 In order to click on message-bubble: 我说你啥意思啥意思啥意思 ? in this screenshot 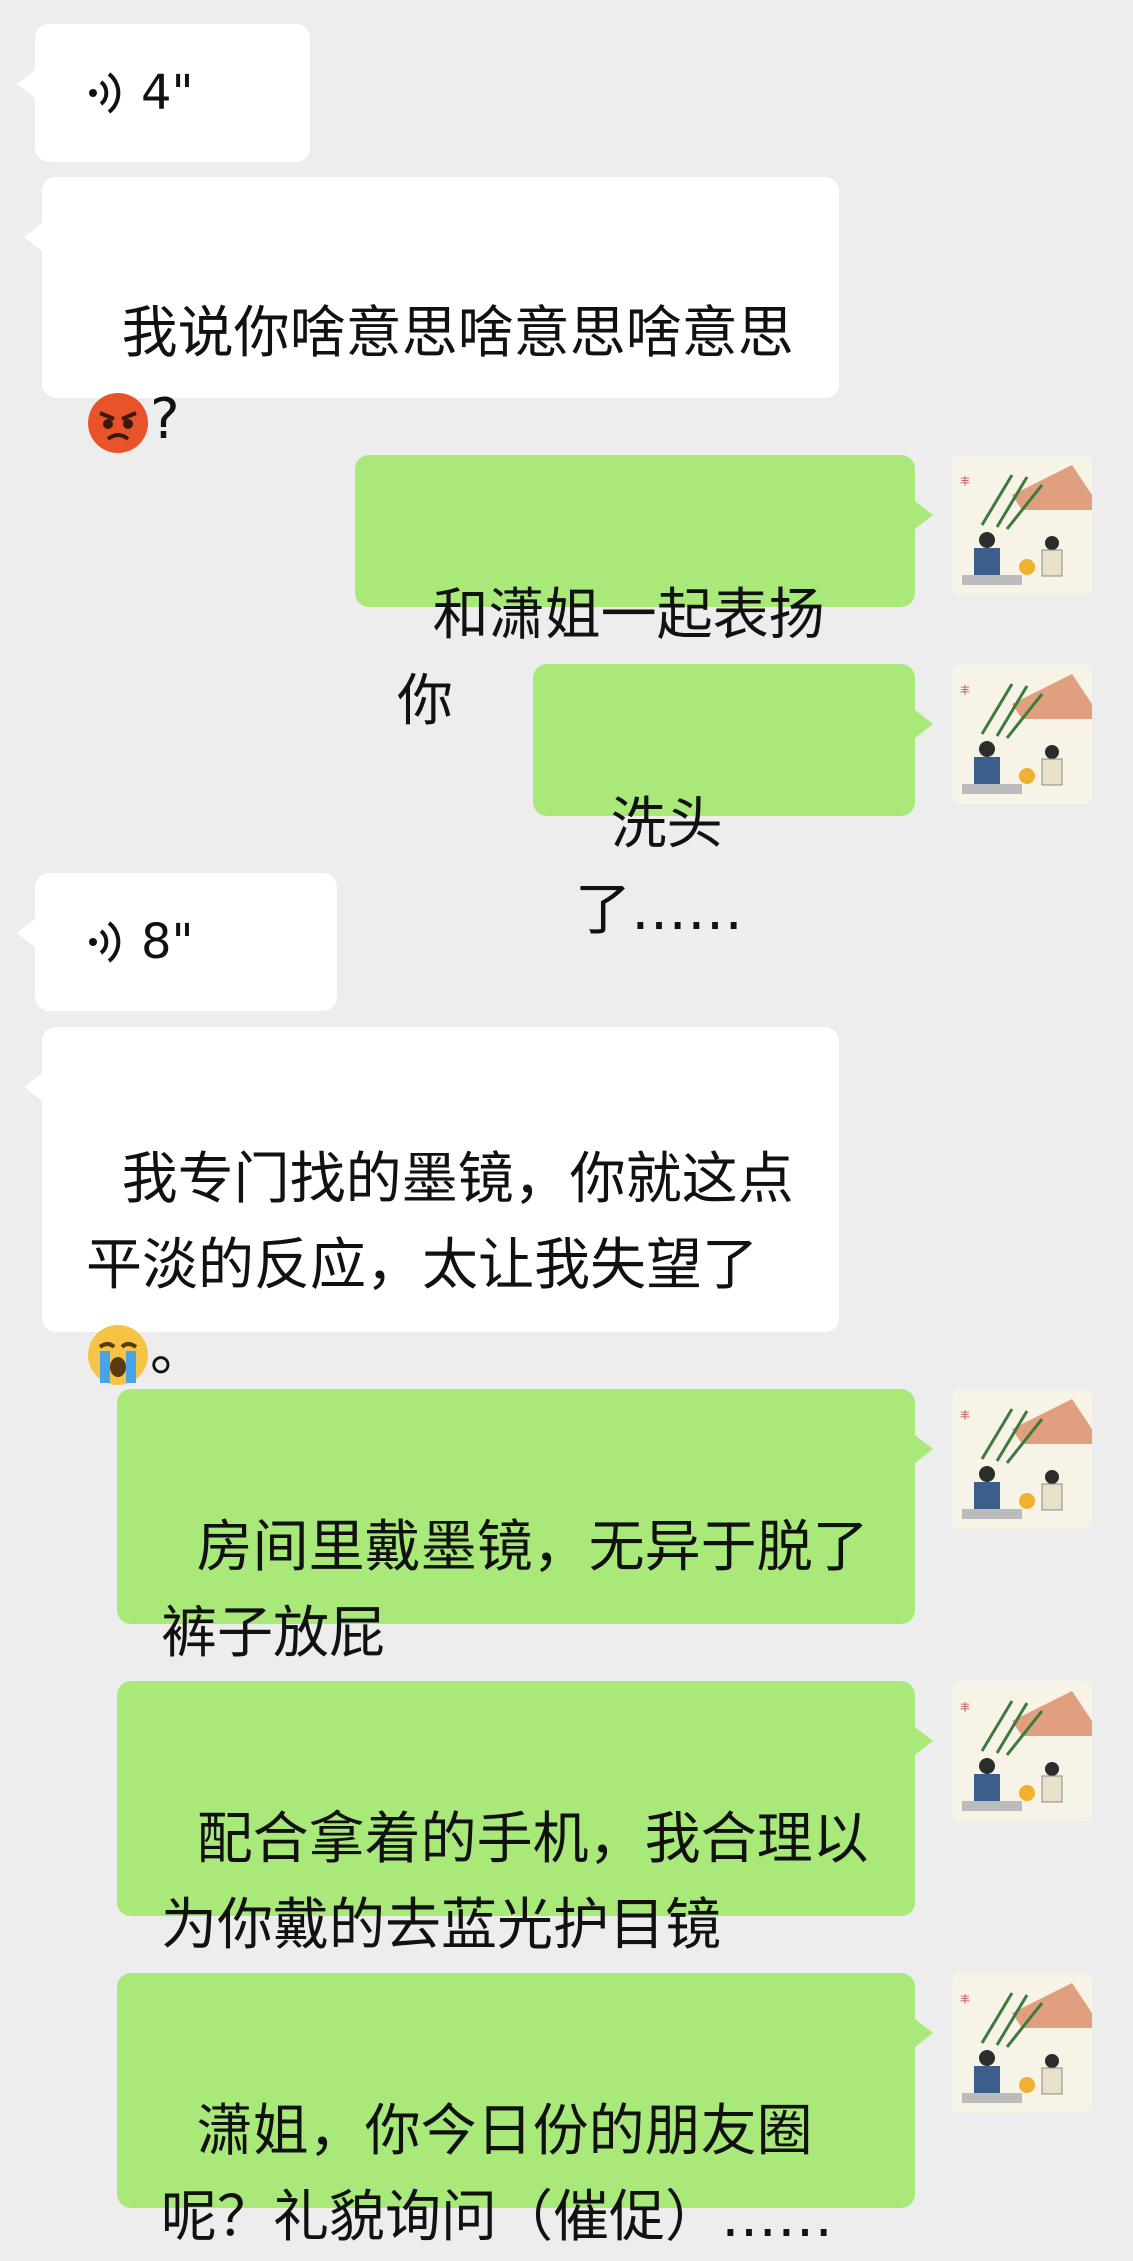, I will do `click(431, 315)`.